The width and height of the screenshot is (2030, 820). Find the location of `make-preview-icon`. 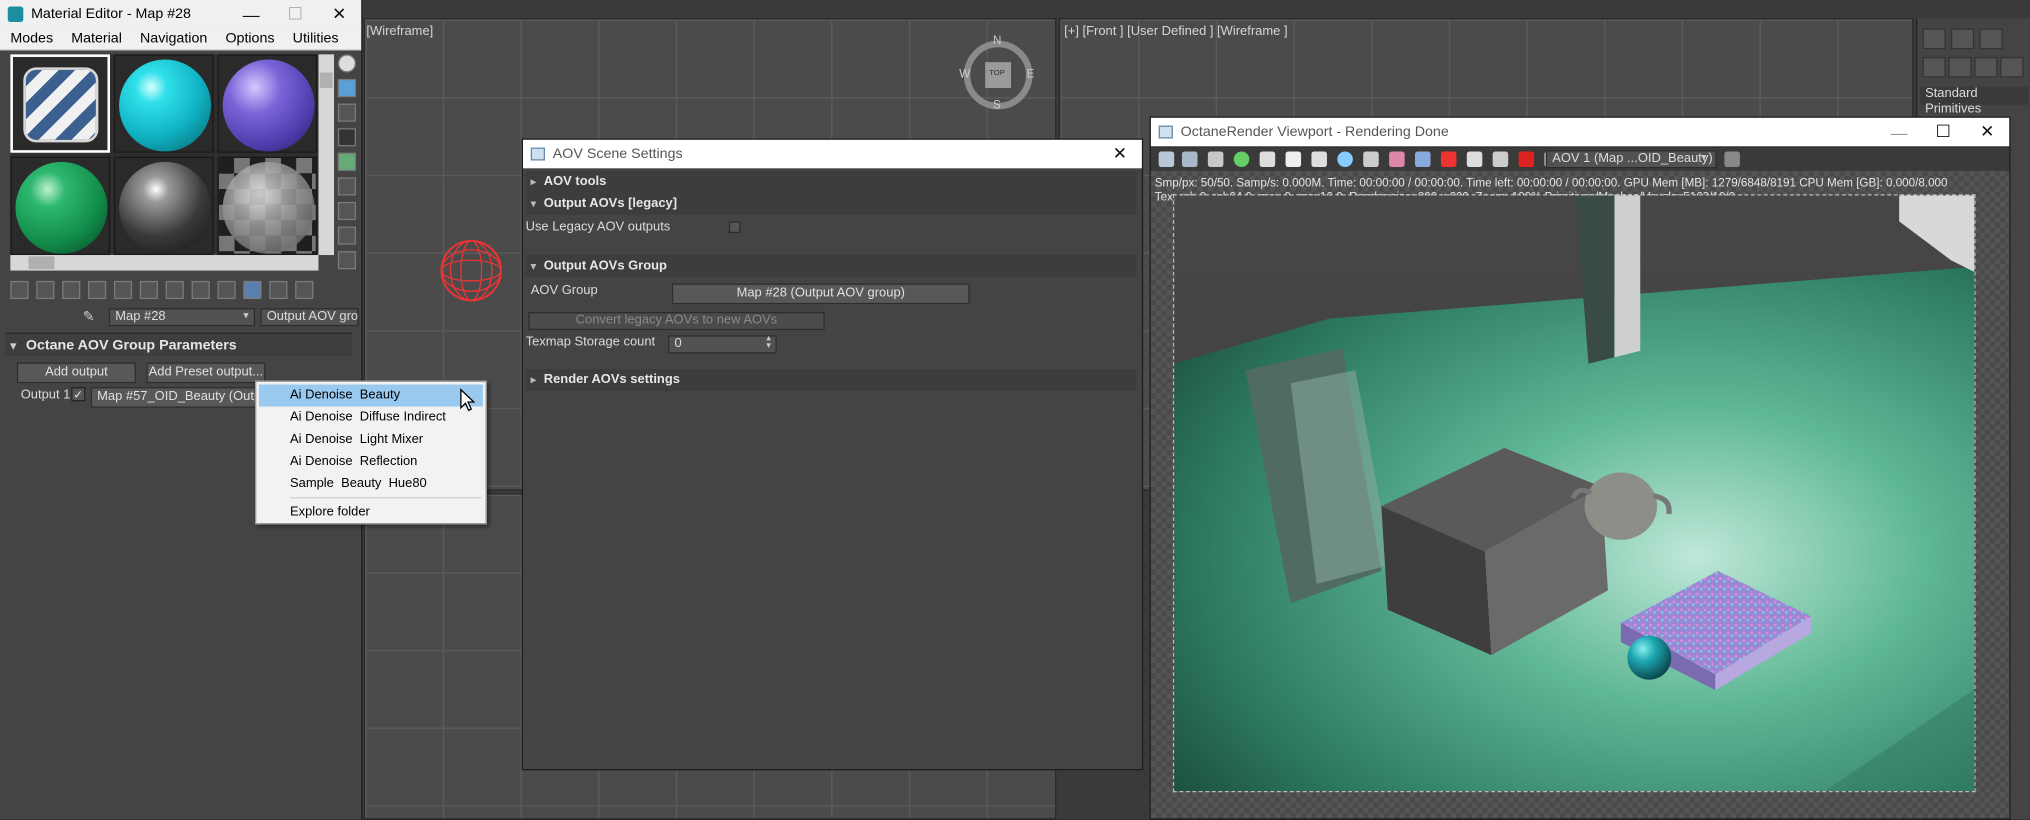

make-preview-icon is located at coordinates (347, 186).